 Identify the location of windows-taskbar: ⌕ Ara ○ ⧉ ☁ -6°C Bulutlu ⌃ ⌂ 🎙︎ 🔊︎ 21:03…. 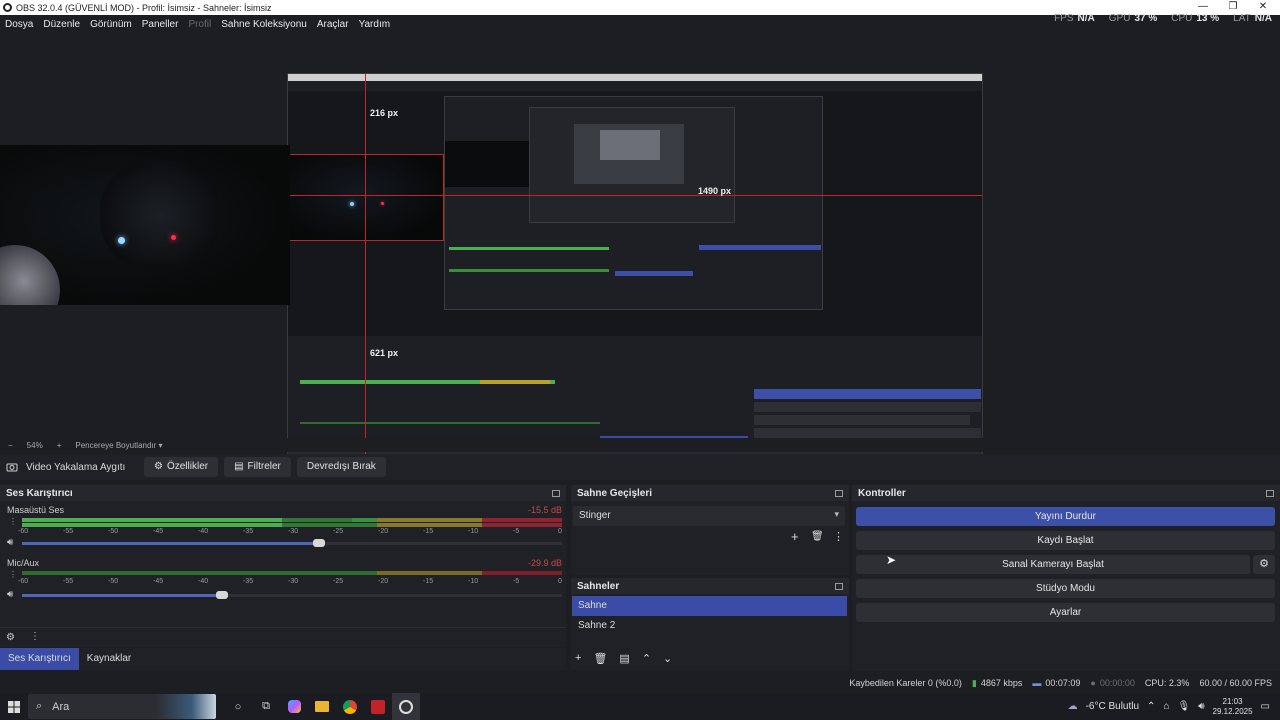
(640, 706).